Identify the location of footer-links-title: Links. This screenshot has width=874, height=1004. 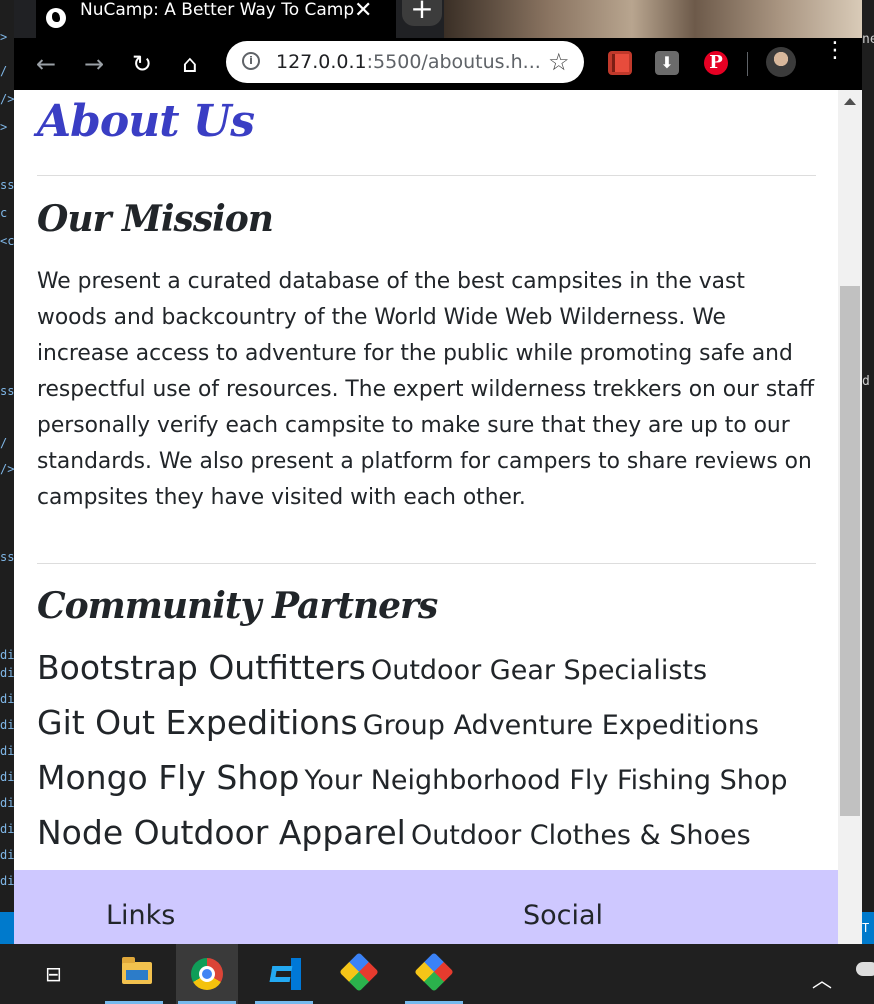
(141, 915).